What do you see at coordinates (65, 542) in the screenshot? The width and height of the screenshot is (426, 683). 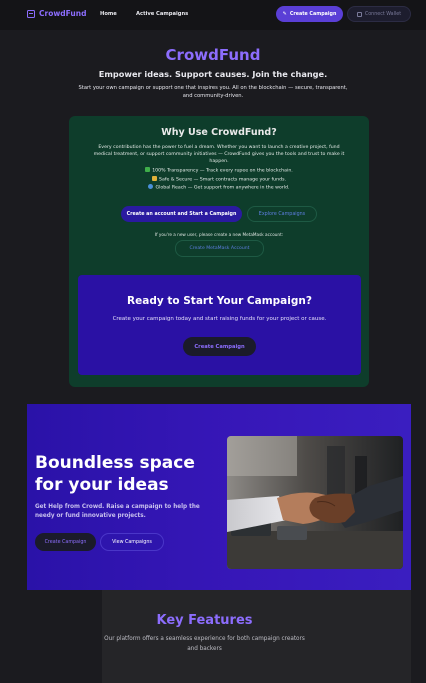 I see `boundless-create-campaign-button: Create Campaign` at bounding box center [65, 542].